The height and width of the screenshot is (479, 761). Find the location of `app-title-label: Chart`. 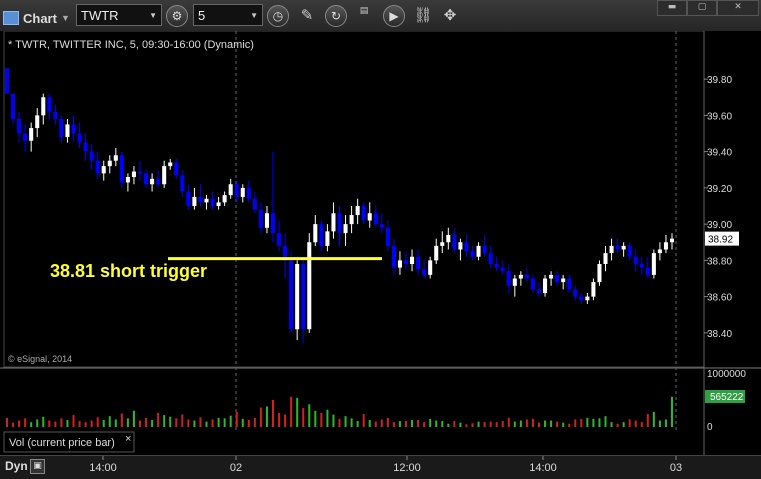

app-title-label: Chart is located at coordinates (40, 18).